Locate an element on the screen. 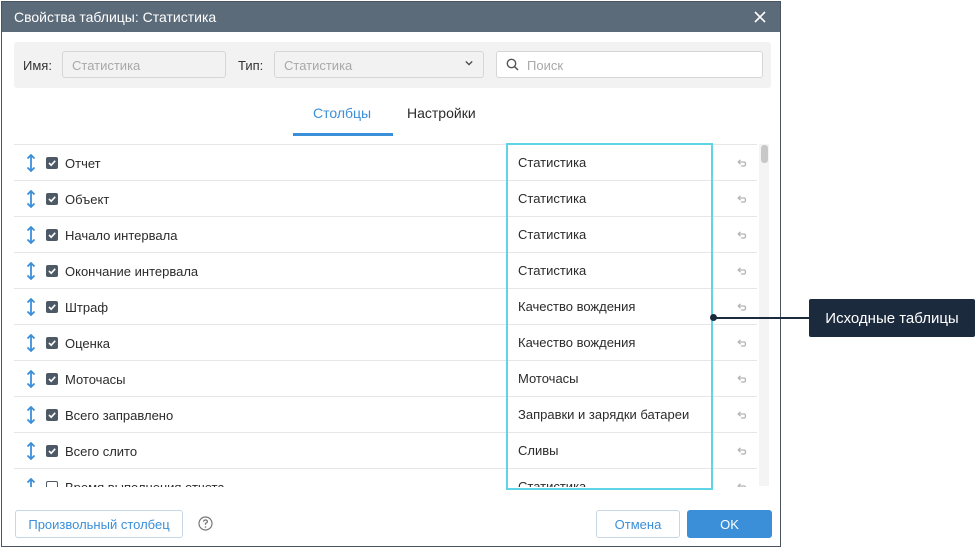 The image size is (977, 550). help-icon is located at coordinates (205, 523).